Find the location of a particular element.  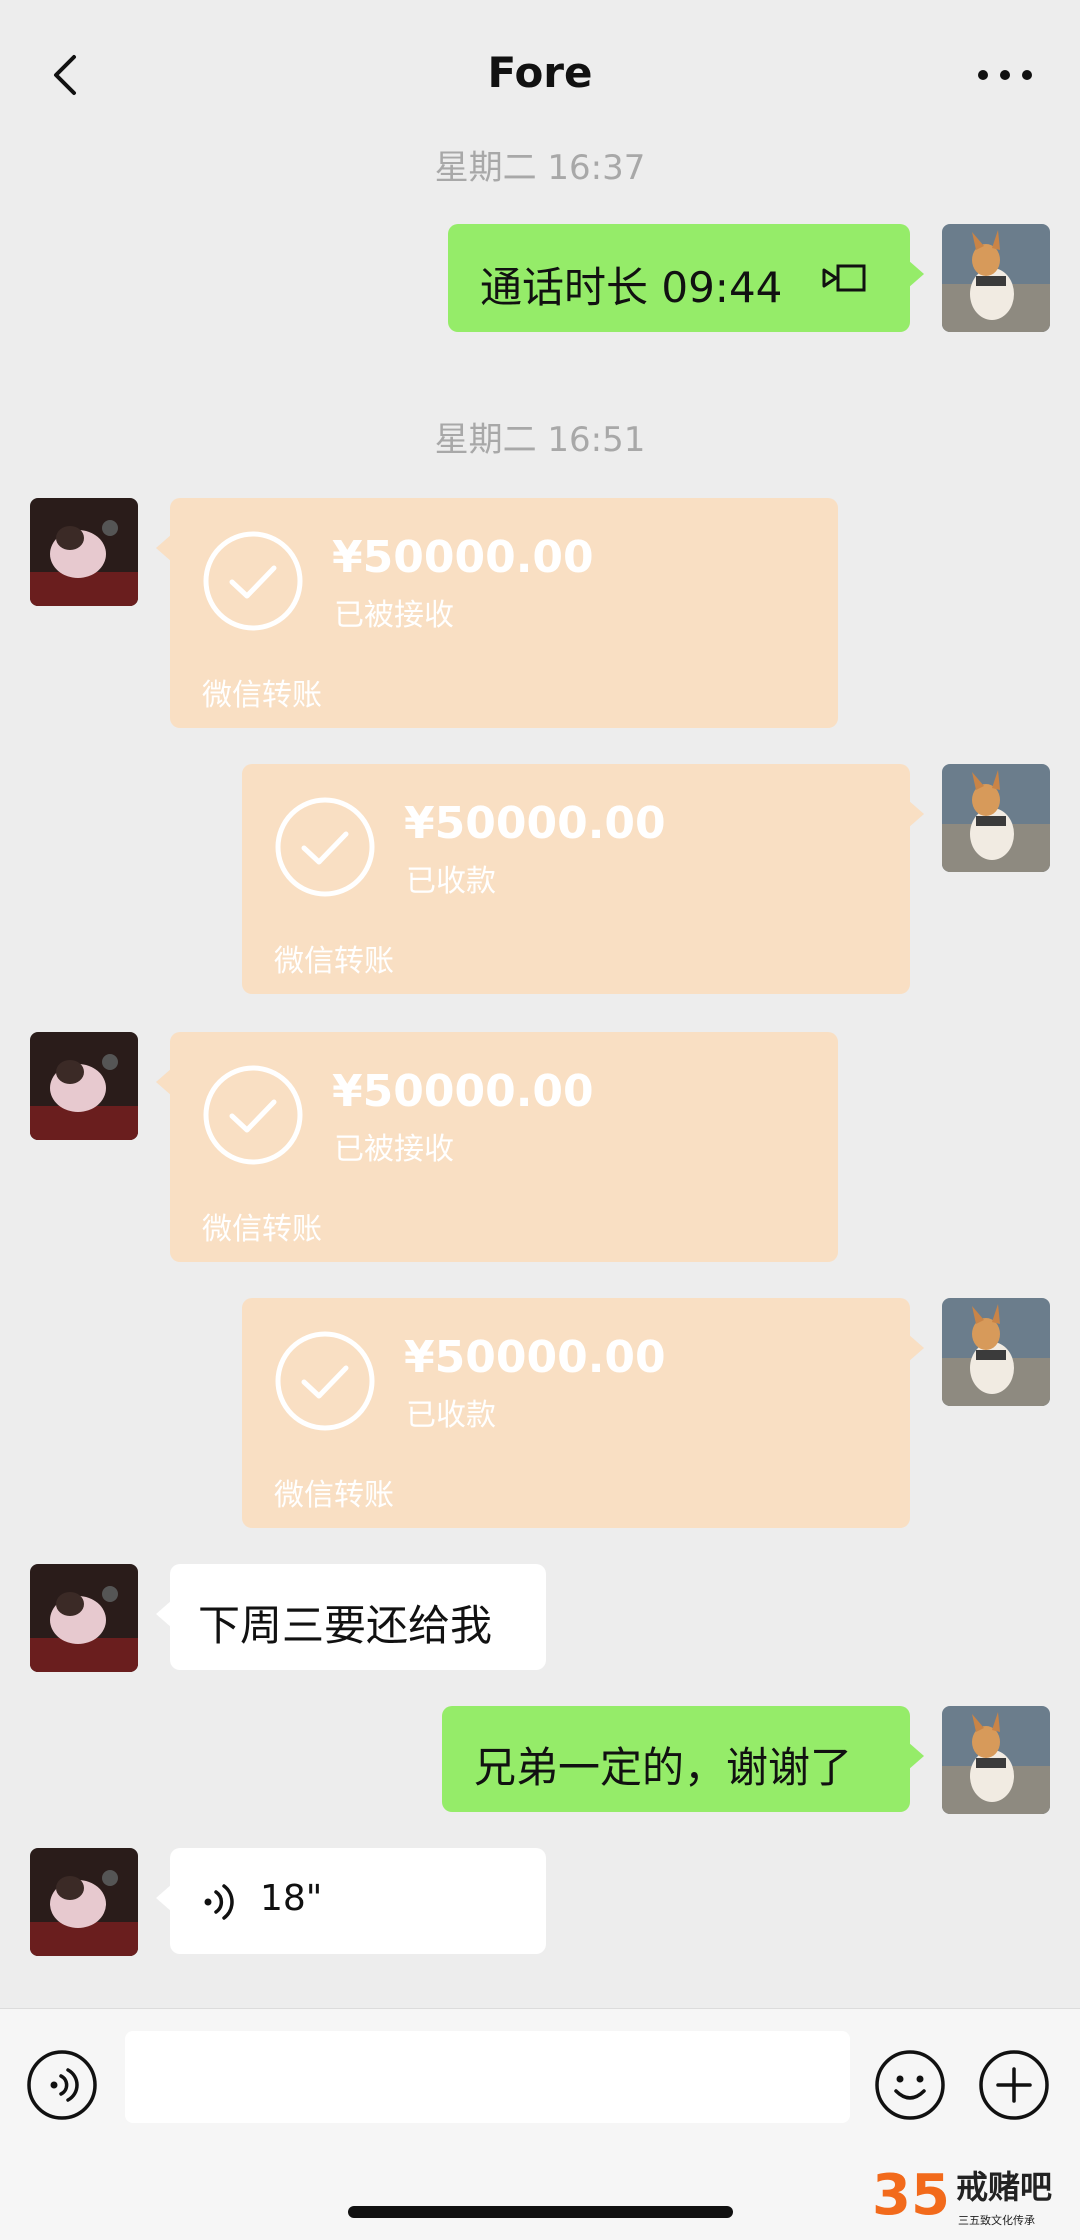

watermark-sub: 三五致文化传承 is located at coordinates (996, 2220).